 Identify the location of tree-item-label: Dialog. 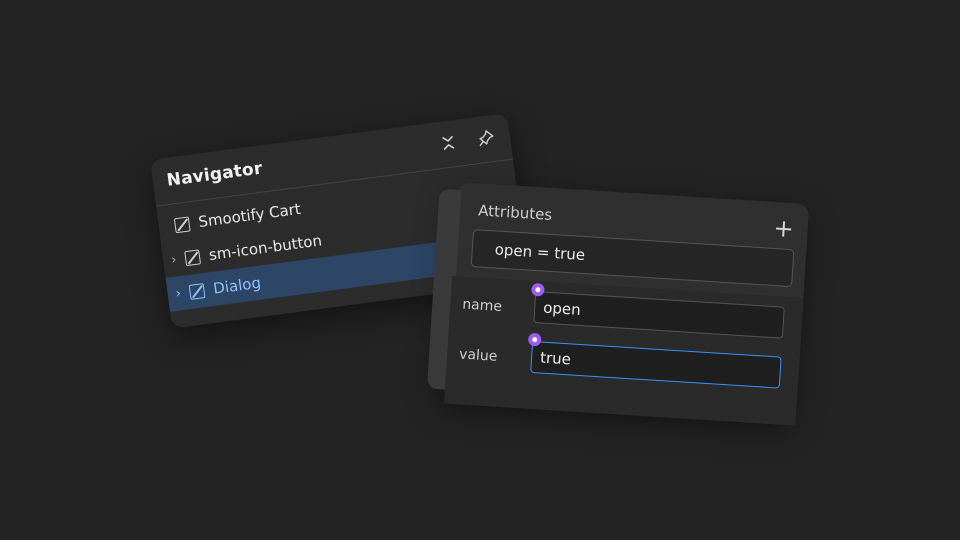
(237, 285).